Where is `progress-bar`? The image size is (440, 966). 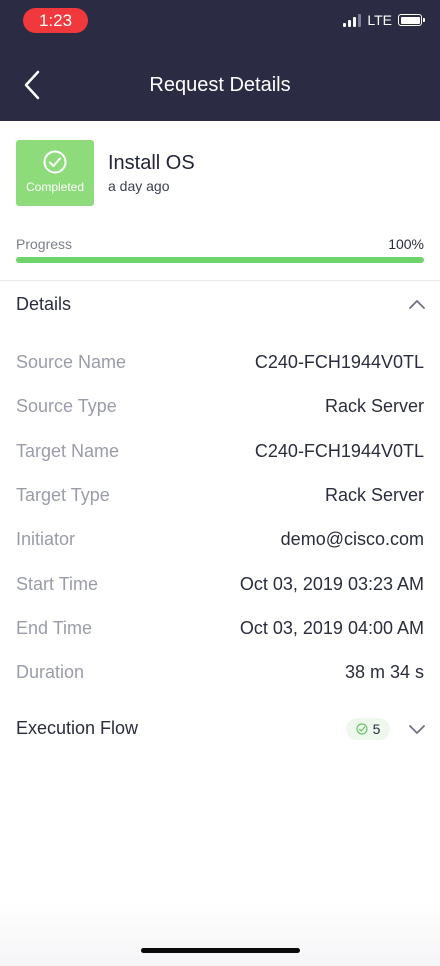 progress-bar is located at coordinates (220, 260).